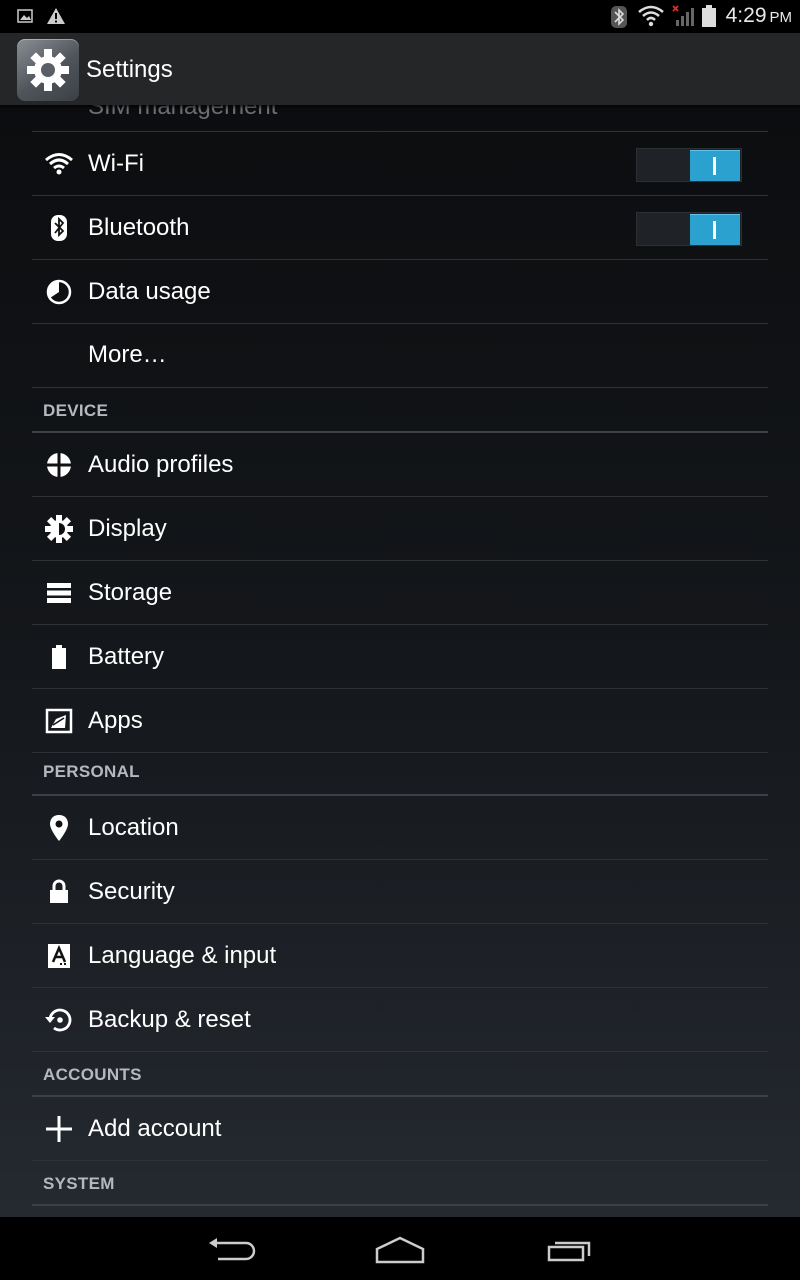 This screenshot has width=800, height=1280. Describe the element at coordinates (746, 15) in the screenshot. I see `clock-time: 4:29` at that location.